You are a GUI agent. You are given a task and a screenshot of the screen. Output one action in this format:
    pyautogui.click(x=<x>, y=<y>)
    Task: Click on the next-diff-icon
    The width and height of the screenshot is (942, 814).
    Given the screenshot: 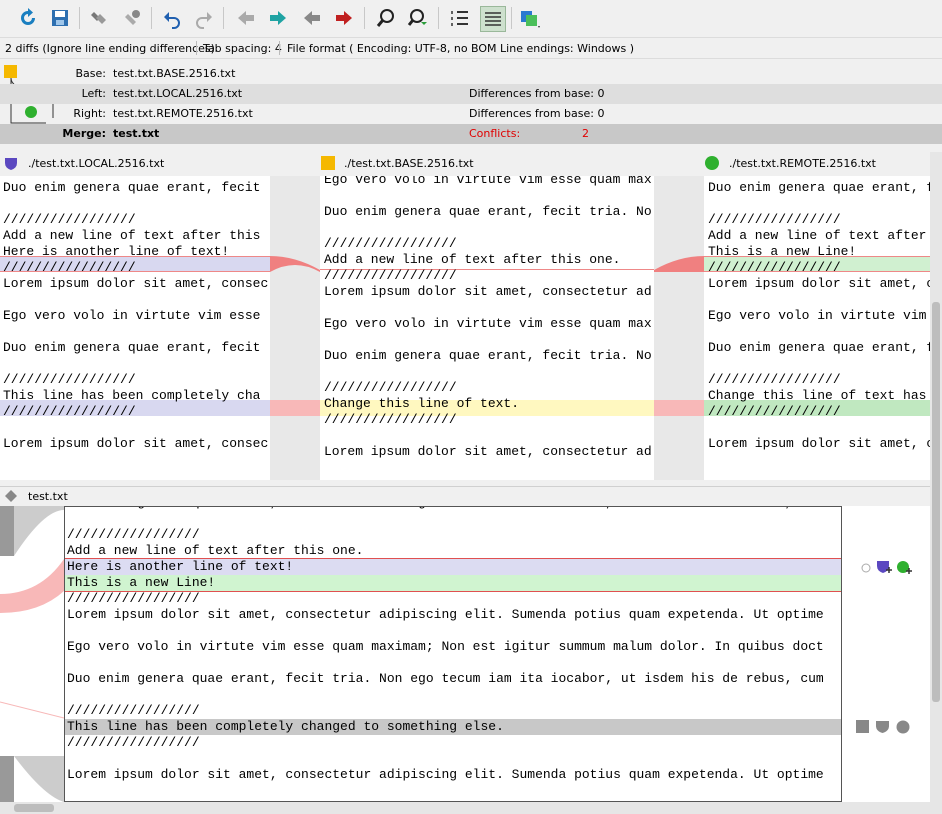 What is the action you would take?
    pyautogui.click(x=278, y=18)
    